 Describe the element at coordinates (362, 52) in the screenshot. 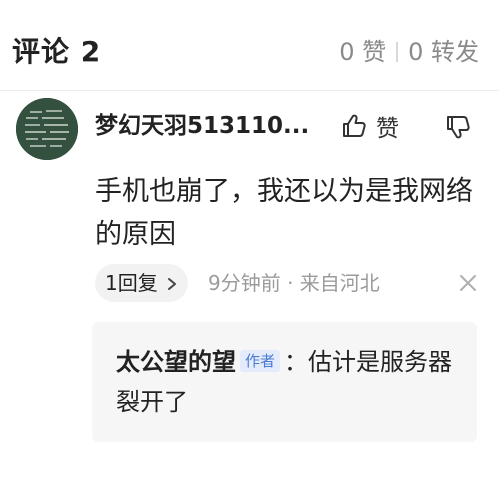

I see `likes-count: 0 赞` at that location.